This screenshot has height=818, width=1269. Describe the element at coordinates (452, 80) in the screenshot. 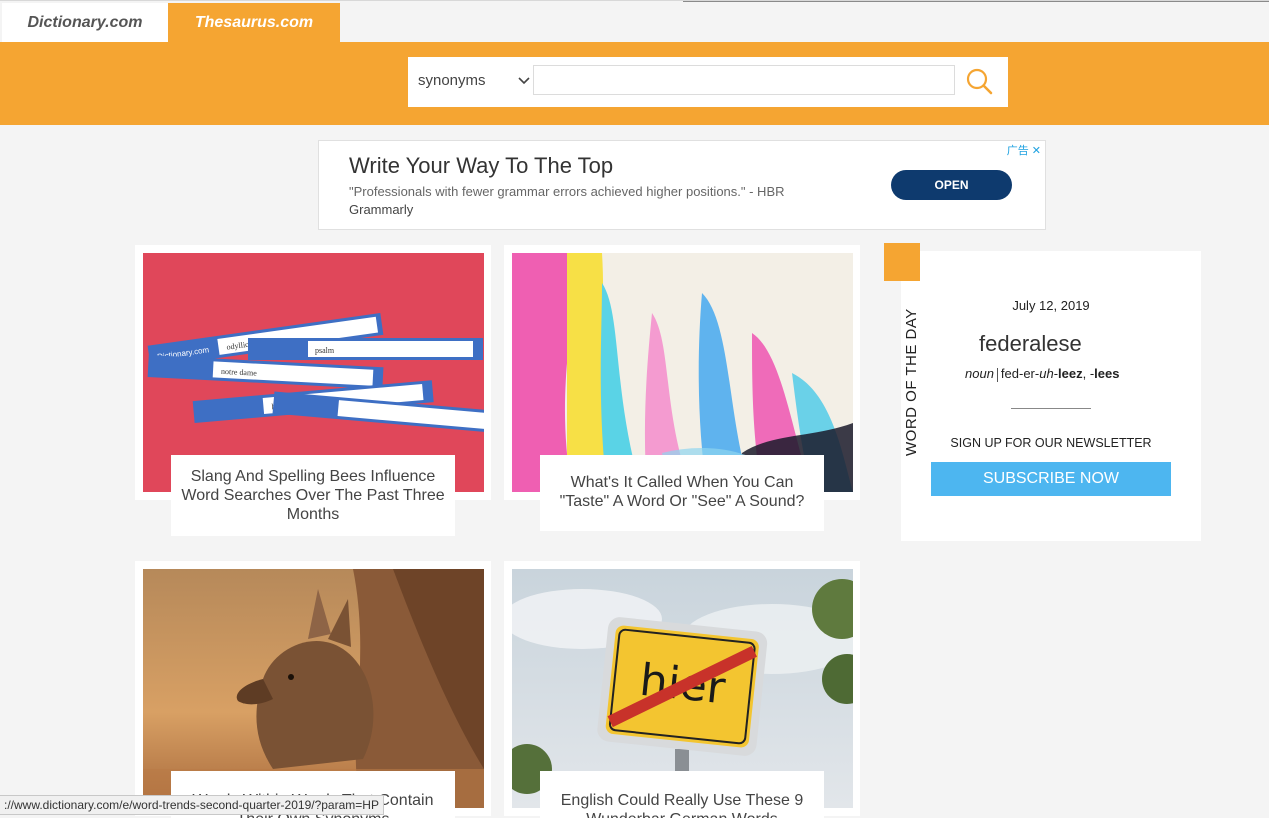

I see `search-mode-value: synonyms` at that location.